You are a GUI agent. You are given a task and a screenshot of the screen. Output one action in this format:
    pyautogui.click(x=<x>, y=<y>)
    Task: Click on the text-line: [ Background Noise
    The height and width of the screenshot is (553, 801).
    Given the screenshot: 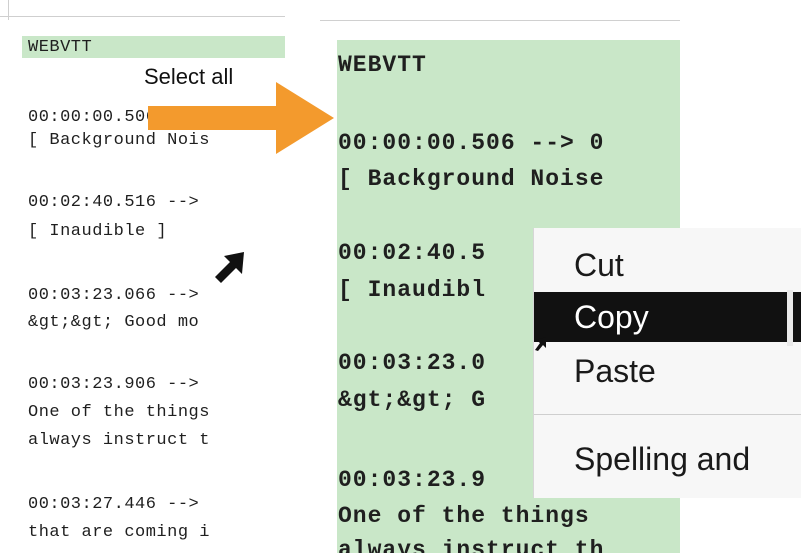 What is the action you would take?
    pyautogui.click(x=471, y=179)
    